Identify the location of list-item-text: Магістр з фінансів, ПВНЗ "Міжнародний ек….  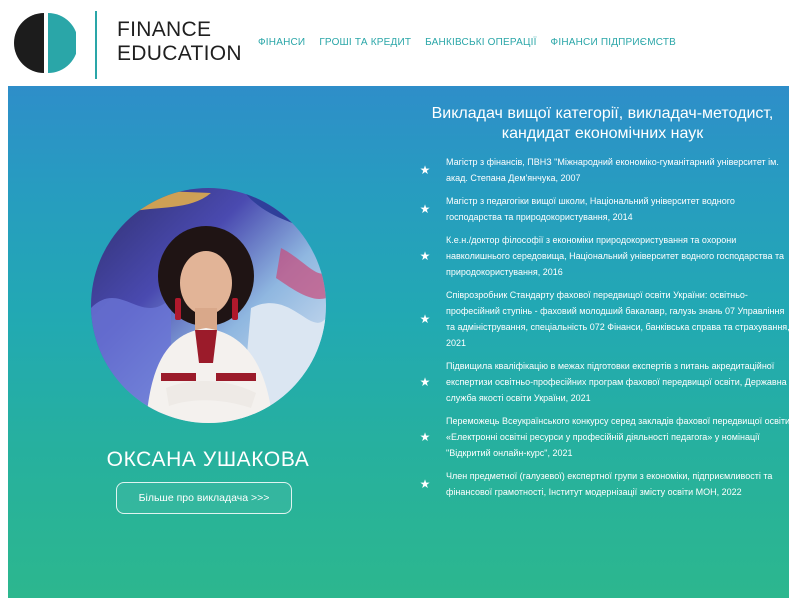
(612, 170).